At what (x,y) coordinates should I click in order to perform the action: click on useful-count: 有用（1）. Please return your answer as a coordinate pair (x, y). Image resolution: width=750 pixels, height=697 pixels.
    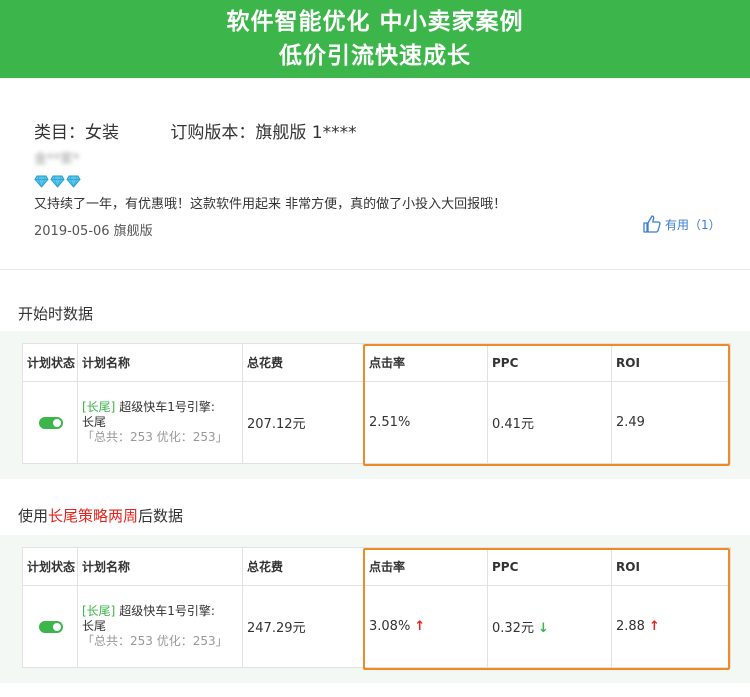
    Looking at the image, I should click on (693, 224).